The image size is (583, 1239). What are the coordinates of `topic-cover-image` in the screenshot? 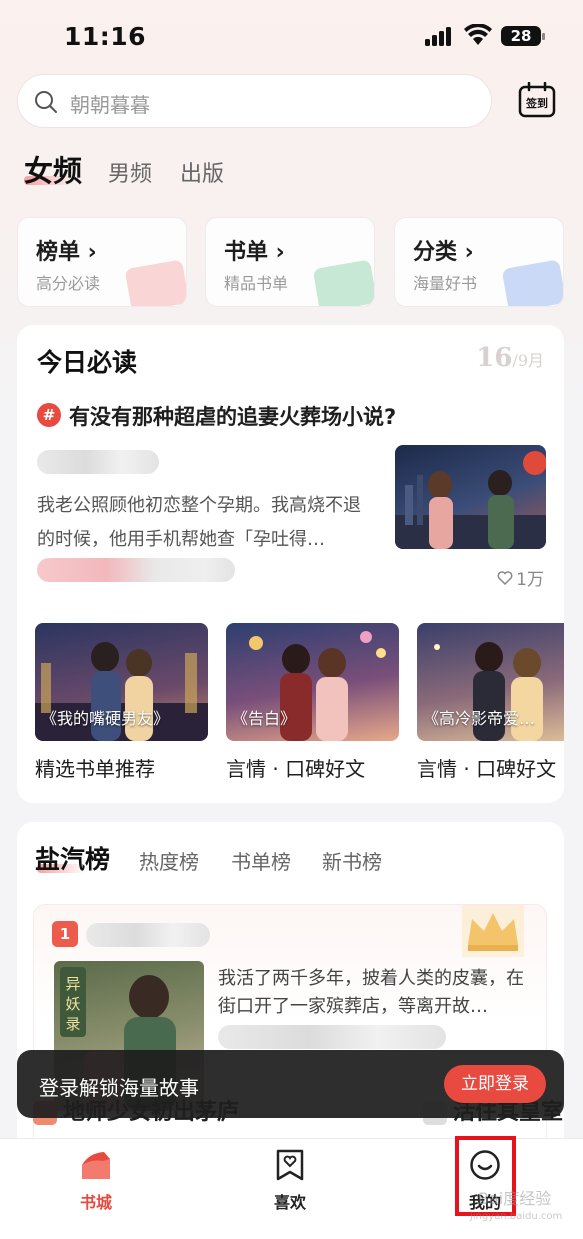 It's located at (470, 497).